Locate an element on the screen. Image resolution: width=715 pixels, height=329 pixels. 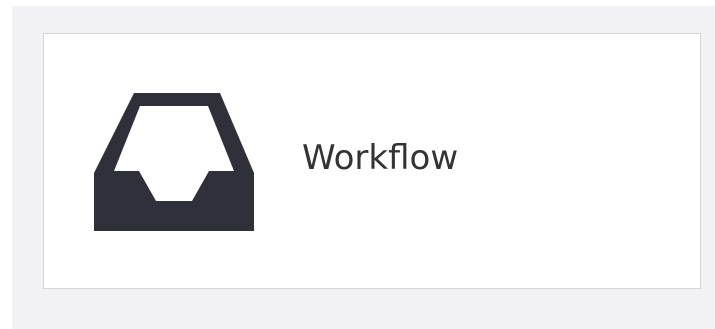
tile-label: Workflow is located at coordinates (380, 158).